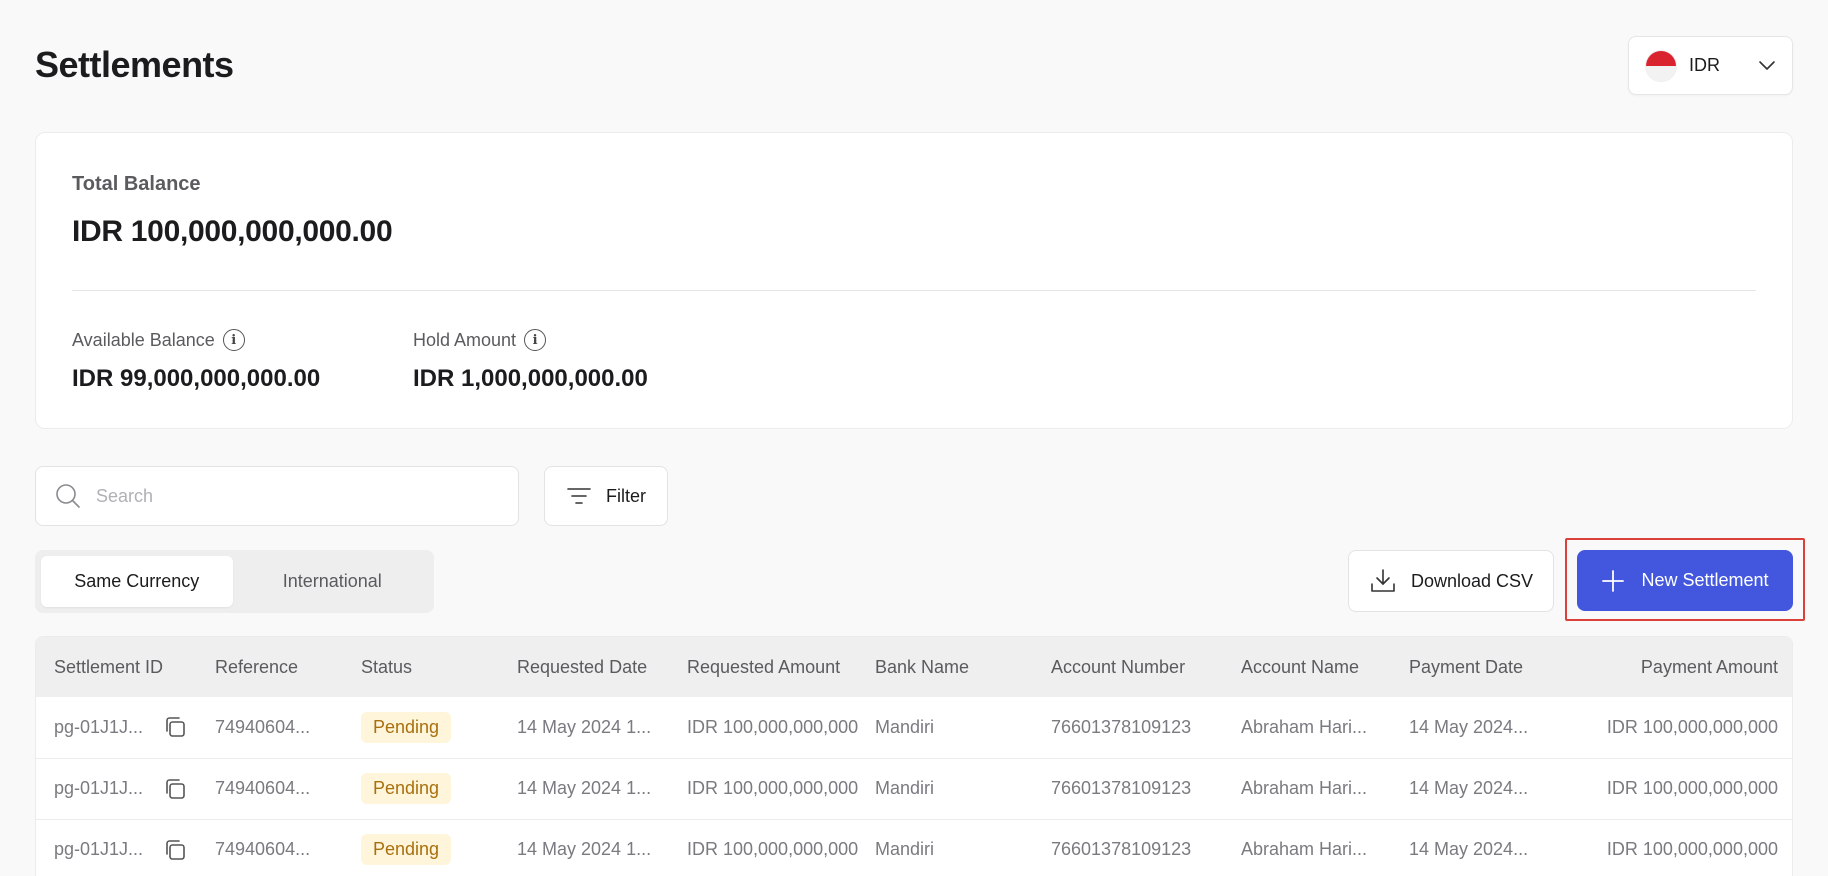  What do you see at coordinates (1705, 580) in the screenshot?
I see `new-settlement-label: New Settlement` at bounding box center [1705, 580].